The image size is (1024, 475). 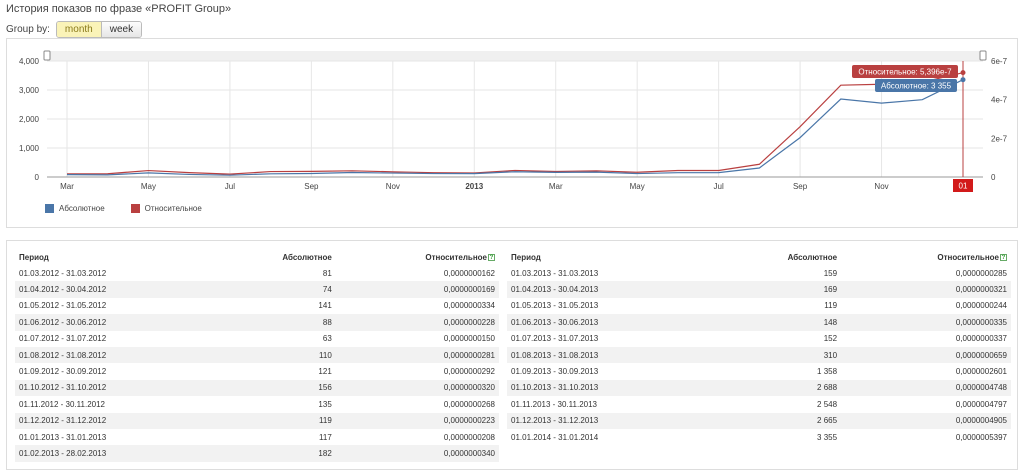 What do you see at coordinates (275, 289) in the screenshot?
I see `cell-absolute: 74` at bounding box center [275, 289].